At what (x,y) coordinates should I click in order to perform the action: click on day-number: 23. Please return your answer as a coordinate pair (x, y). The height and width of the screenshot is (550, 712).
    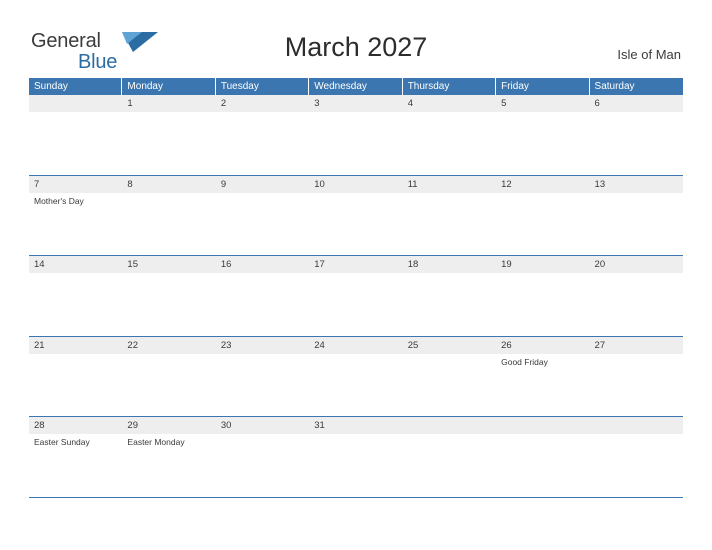
    Looking at the image, I should click on (226, 345).